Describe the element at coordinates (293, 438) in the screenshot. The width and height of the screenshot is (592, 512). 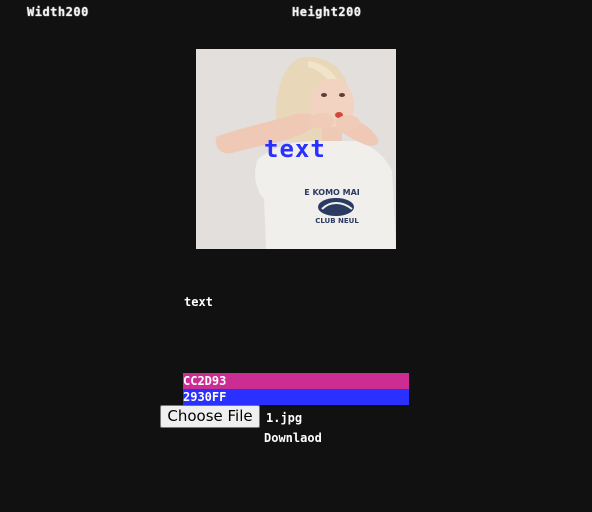
I see `download-link: Downlaod` at that location.